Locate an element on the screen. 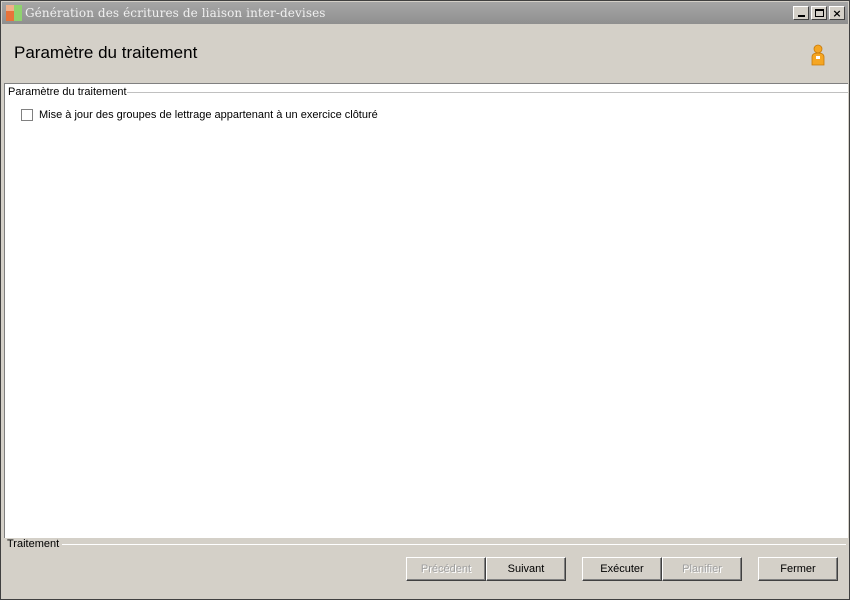  schedule-button: Planifier is located at coordinates (702, 569).